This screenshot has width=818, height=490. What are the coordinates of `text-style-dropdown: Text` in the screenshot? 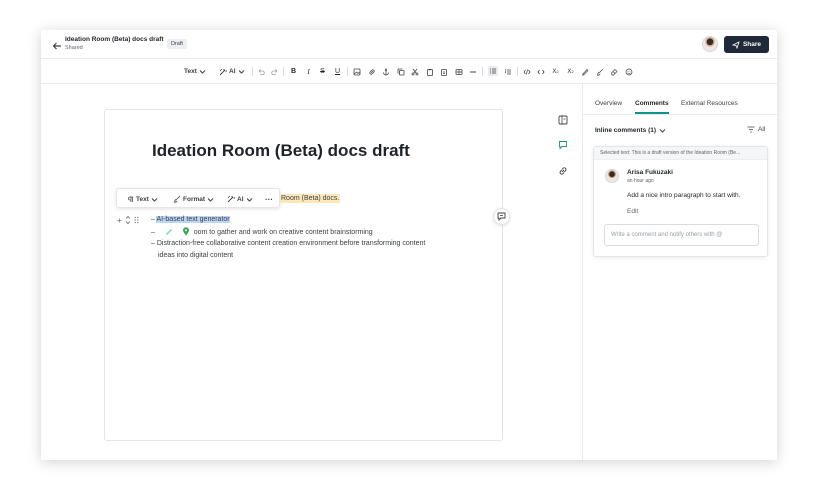 It's located at (195, 71).